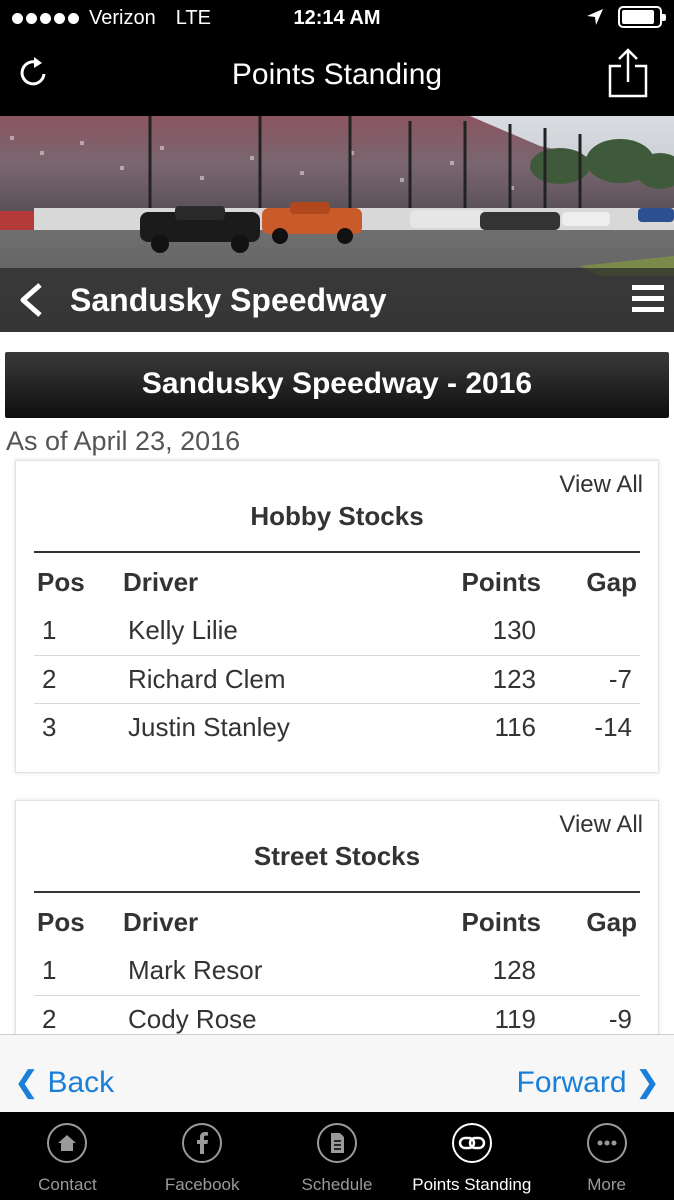 The width and height of the screenshot is (674, 1200). Describe the element at coordinates (472, 1184) in the screenshot. I see `tab-label: Points Standing` at that location.